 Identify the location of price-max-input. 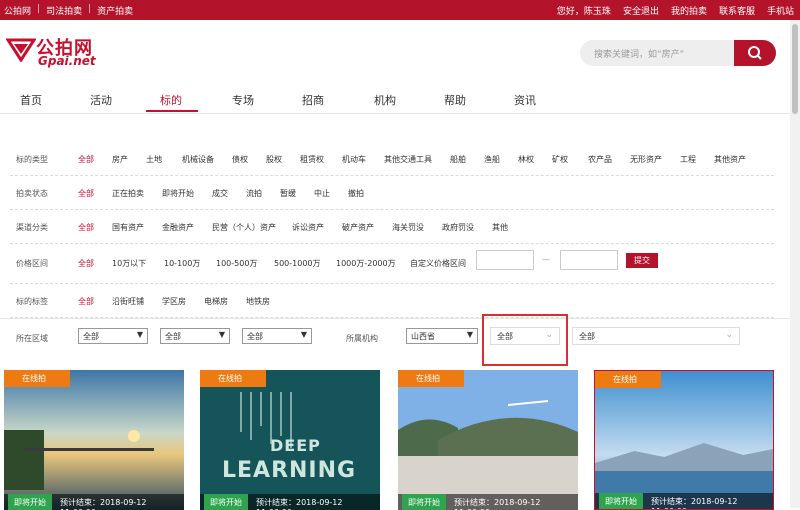
(589, 260).